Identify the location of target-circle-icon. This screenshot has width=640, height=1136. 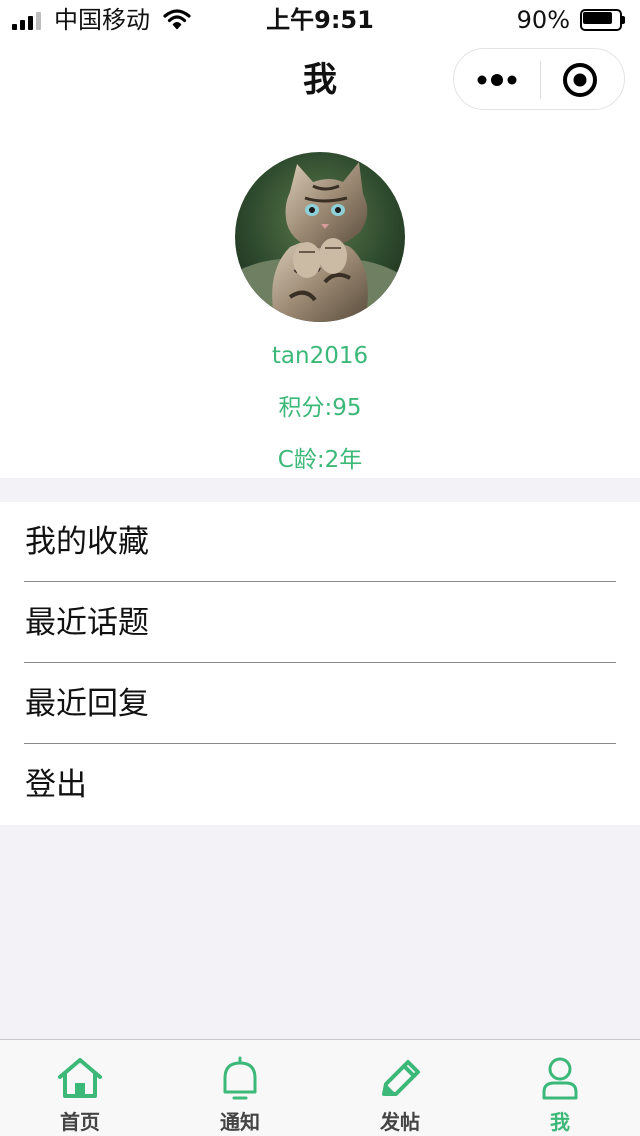
(580, 80).